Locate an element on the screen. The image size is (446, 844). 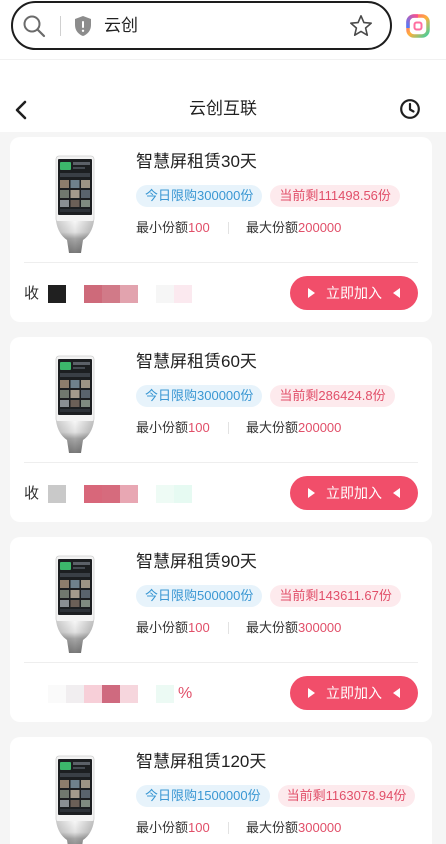
redacted-yield: % is located at coordinates (120, 694).